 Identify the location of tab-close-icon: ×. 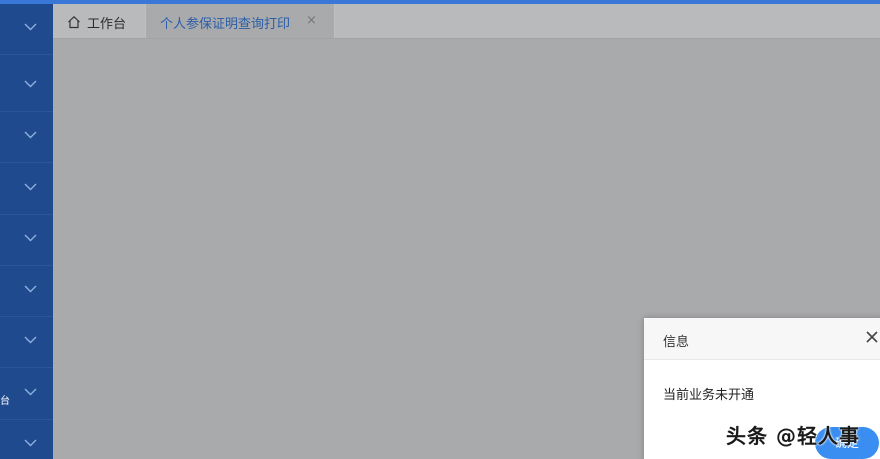
(311, 21).